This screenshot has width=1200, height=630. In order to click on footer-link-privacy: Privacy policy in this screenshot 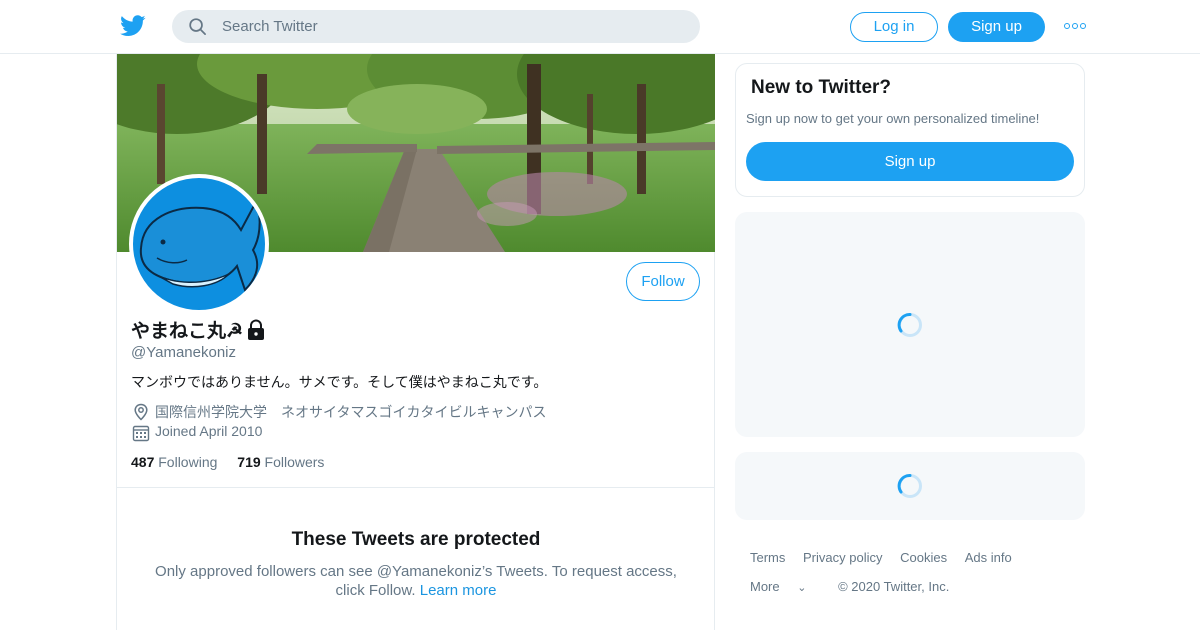, I will do `click(842, 557)`.